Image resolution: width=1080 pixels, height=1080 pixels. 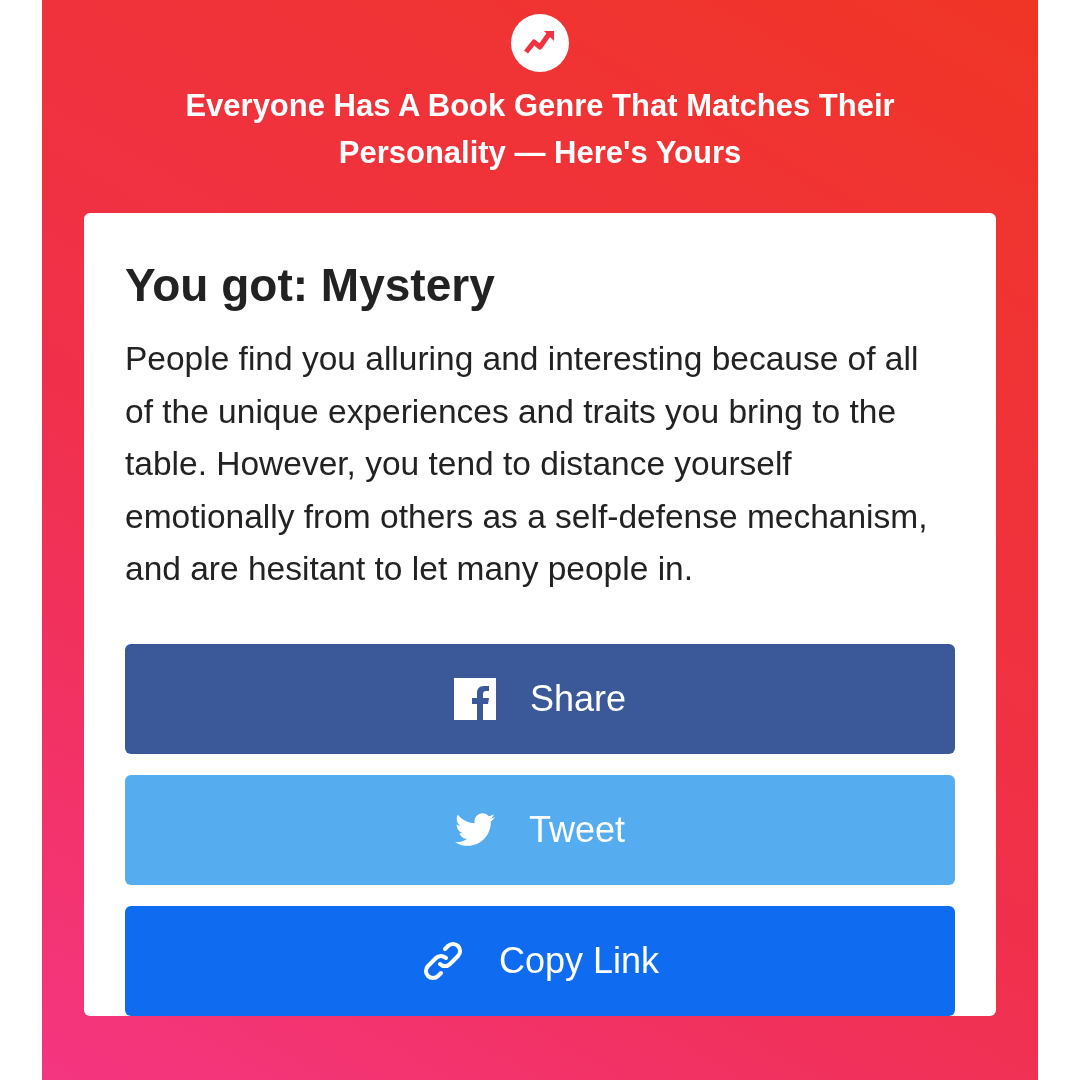 What do you see at coordinates (474, 829) in the screenshot?
I see `bird-icon` at bounding box center [474, 829].